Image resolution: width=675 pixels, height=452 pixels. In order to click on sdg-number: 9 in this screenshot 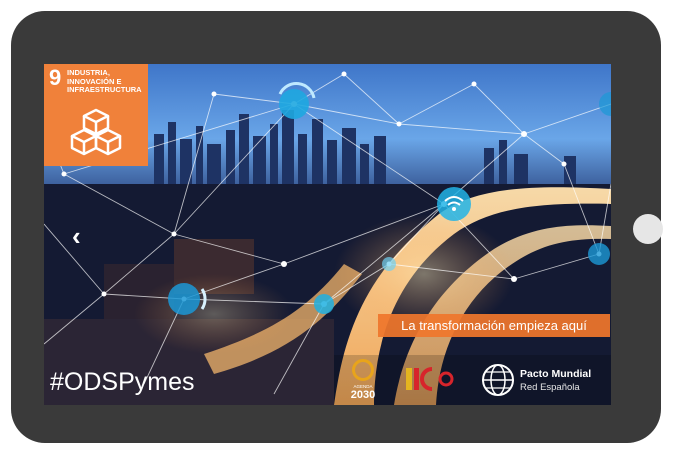, I will do `click(55, 77)`.